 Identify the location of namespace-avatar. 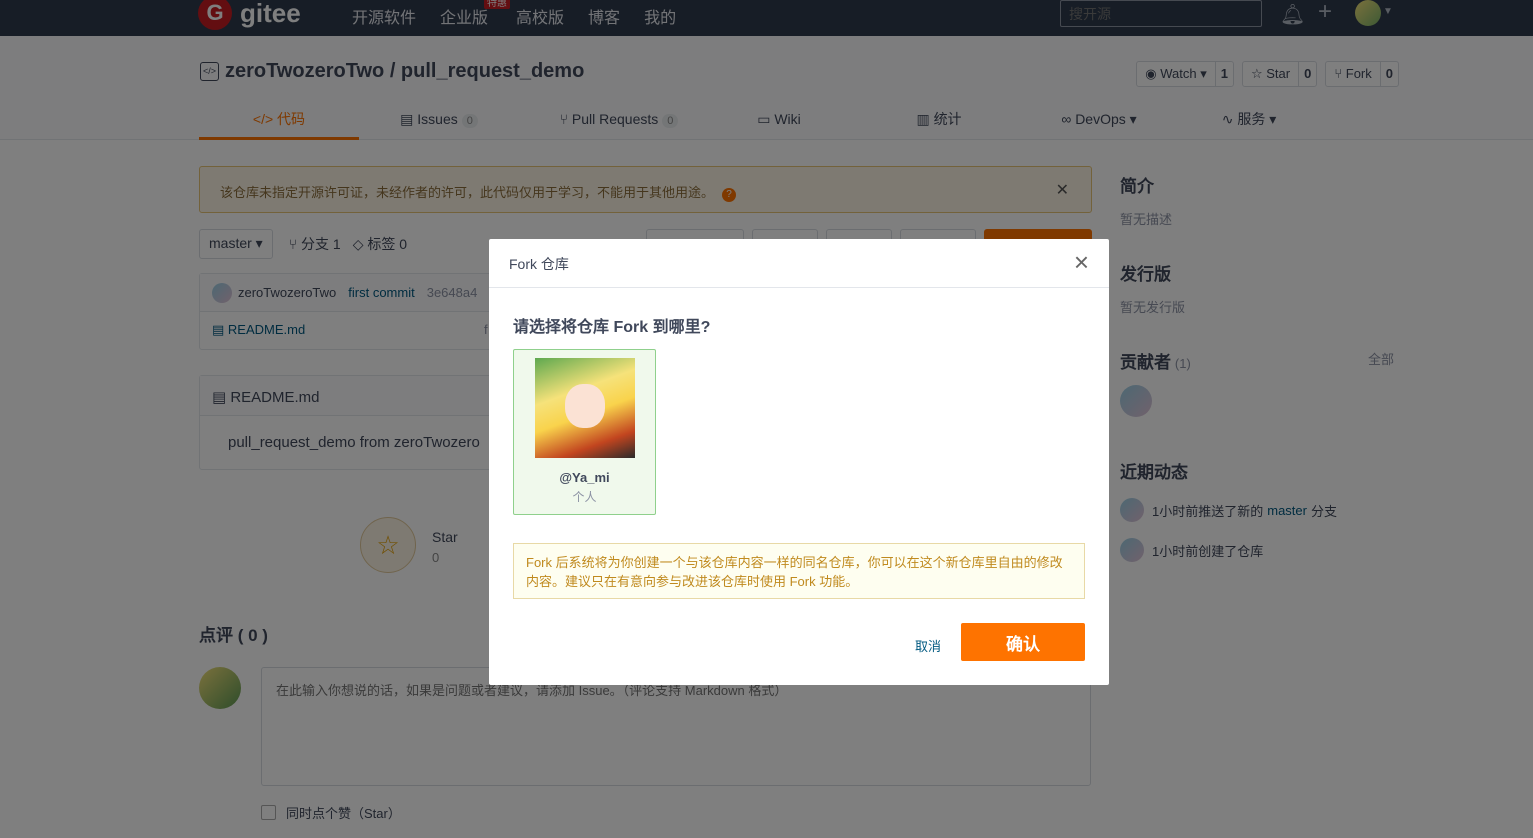
(584, 408).